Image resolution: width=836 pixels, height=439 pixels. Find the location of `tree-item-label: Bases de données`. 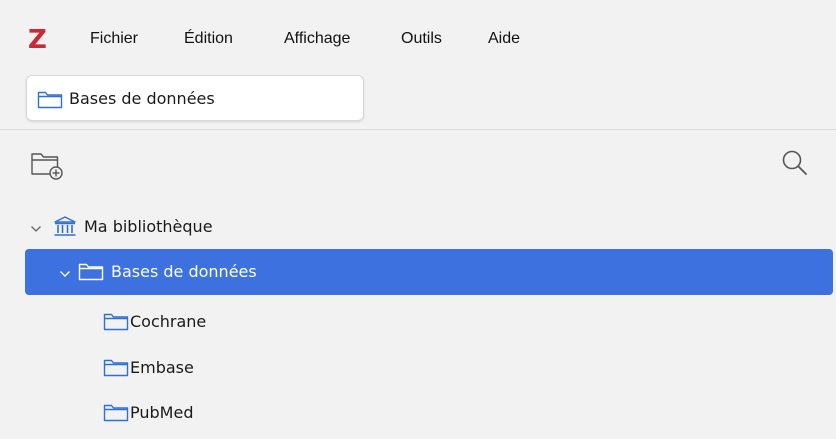

tree-item-label: Bases de données is located at coordinates (184, 271).